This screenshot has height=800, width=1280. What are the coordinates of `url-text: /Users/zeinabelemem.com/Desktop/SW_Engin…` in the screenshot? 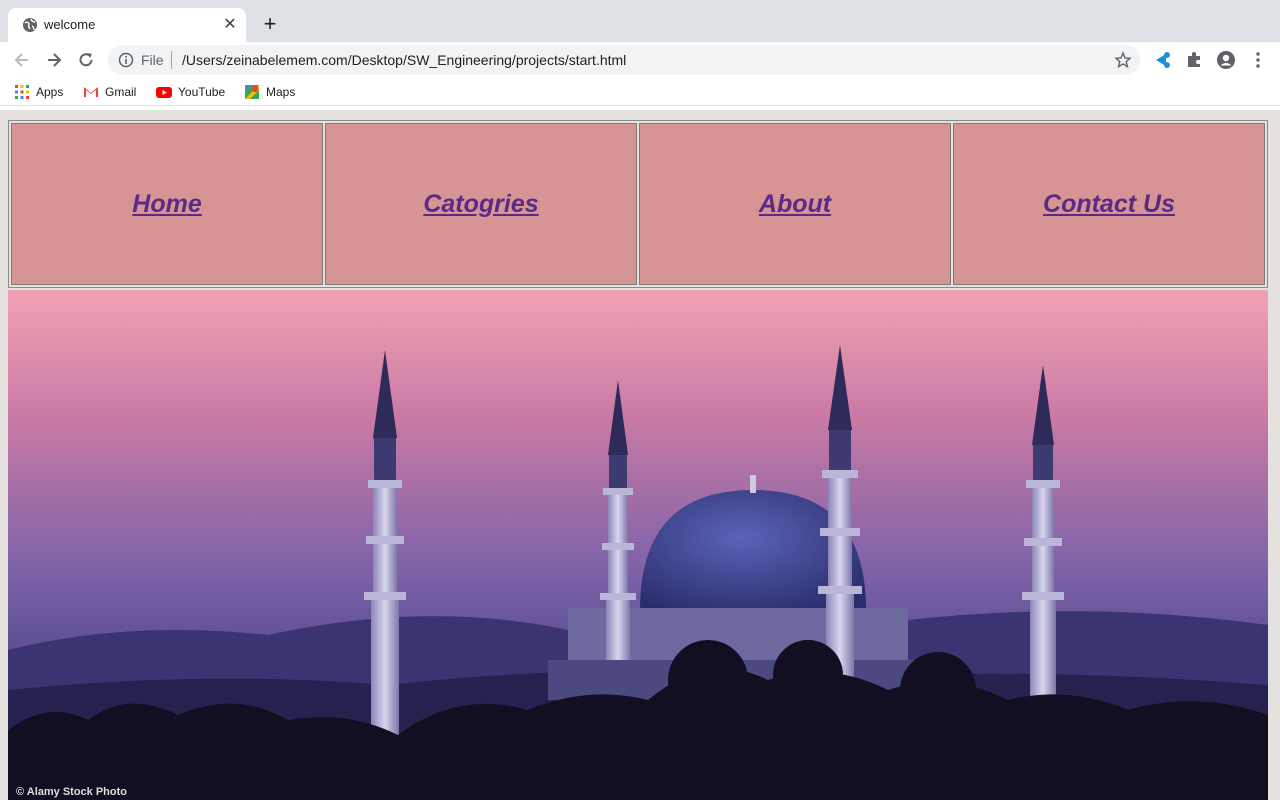 It's located at (404, 60).